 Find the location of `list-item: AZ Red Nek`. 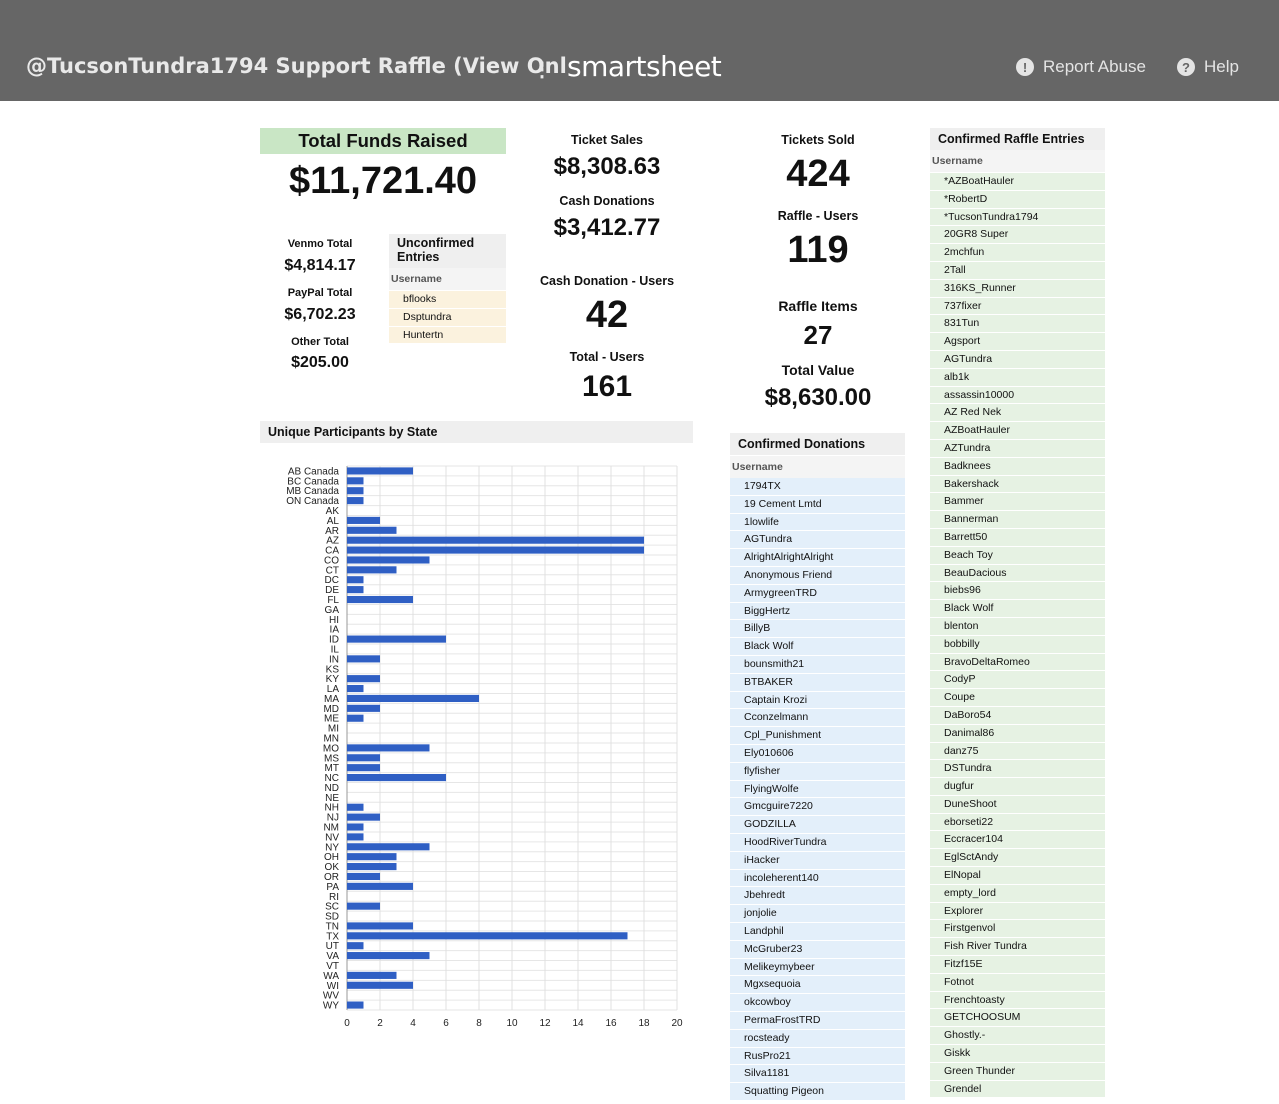

list-item: AZ Red Nek is located at coordinates (1017, 413).